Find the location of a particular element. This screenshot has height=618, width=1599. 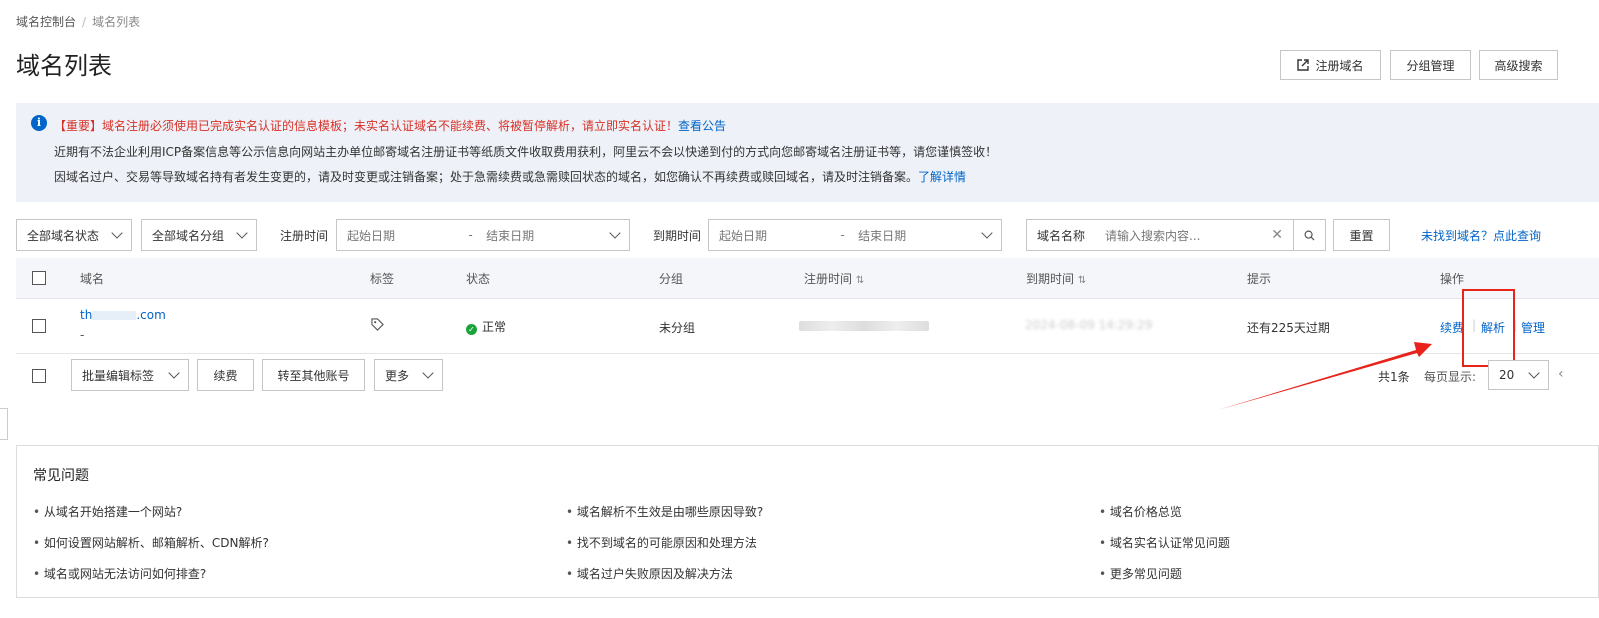

table-header: 域名 标签 状态 分组 注册时间 ⇅ 到期时间 ⇅ 提示 操作 is located at coordinates (807, 278).